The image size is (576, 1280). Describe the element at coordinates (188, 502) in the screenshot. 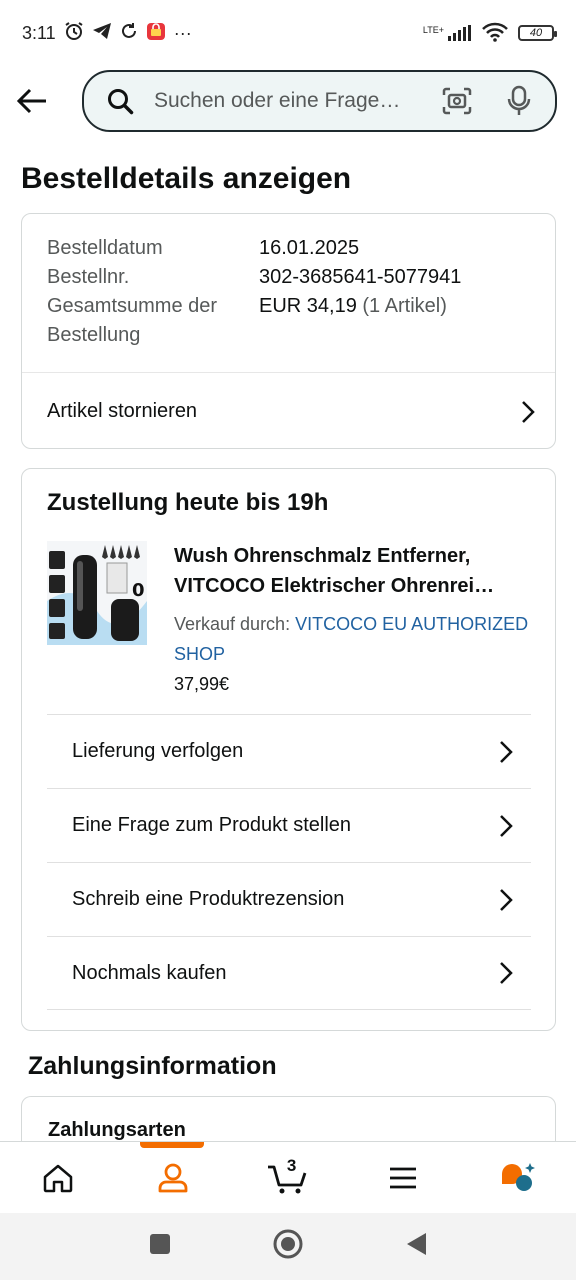

I see `delivery-status-title: Zustellung heute bis 19h` at that location.